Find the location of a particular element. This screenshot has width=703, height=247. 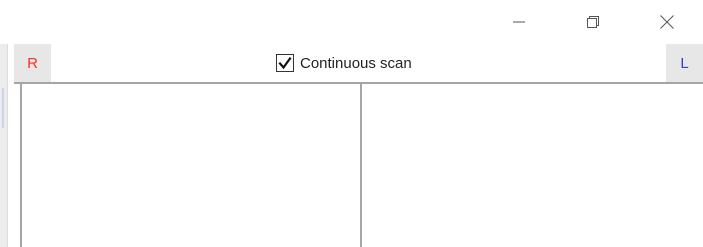

checkmark-icon is located at coordinates (285, 63).